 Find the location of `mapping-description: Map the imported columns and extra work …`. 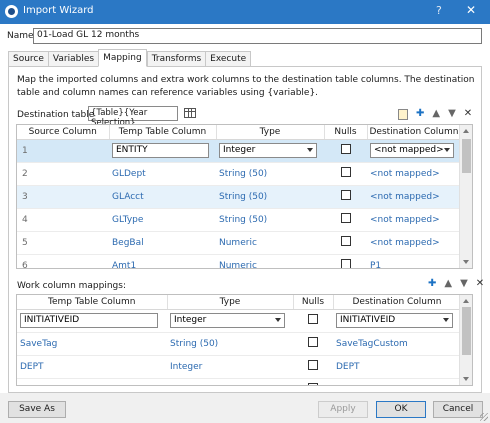

mapping-description: Map the imported columns and extra work … is located at coordinates (246, 86).